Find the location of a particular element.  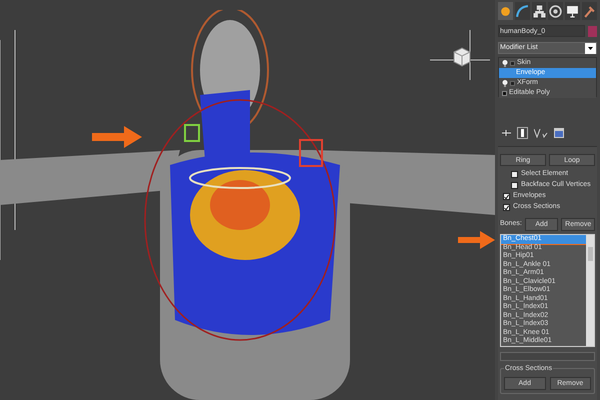

bar-icon is located at coordinates (522, 133).